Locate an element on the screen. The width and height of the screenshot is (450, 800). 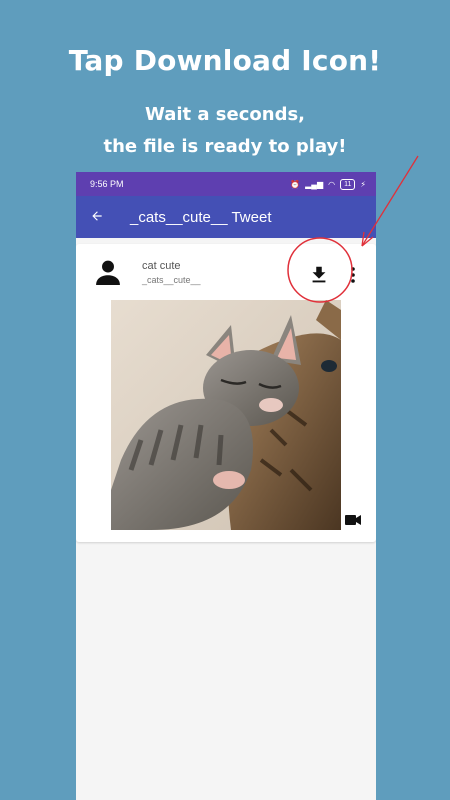
more-options-icon is located at coordinates (353, 275).